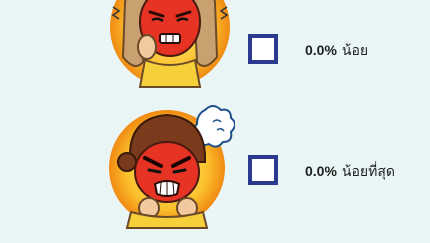 The image size is (430, 243). I want to click on angry-face-emoji-icon, so click(172, 167).